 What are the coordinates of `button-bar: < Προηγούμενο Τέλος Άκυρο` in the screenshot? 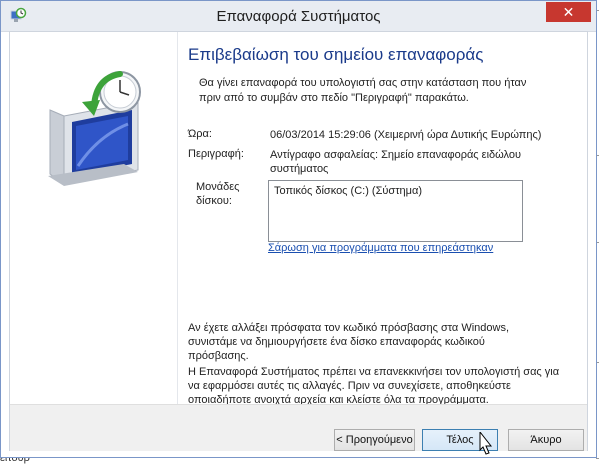 It's located at (298, 427).